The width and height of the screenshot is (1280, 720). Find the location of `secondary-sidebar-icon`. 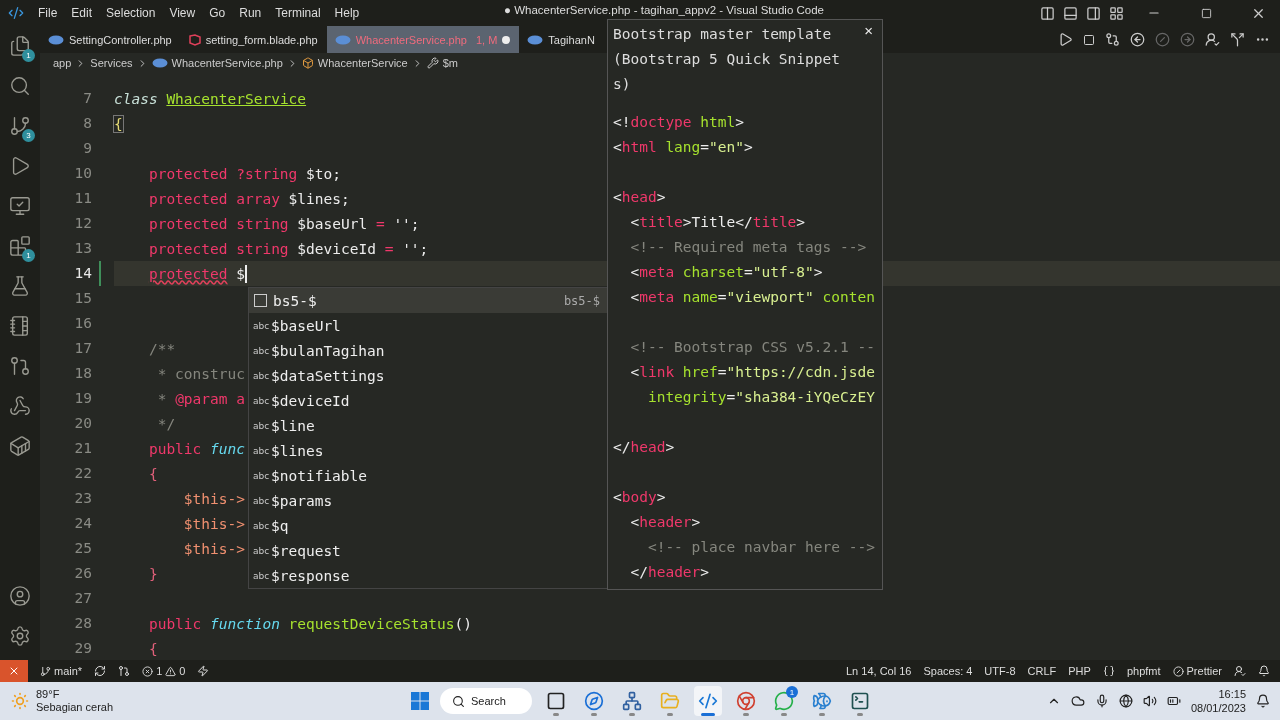

secondary-sidebar-icon is located at coordinates (1093, 13).